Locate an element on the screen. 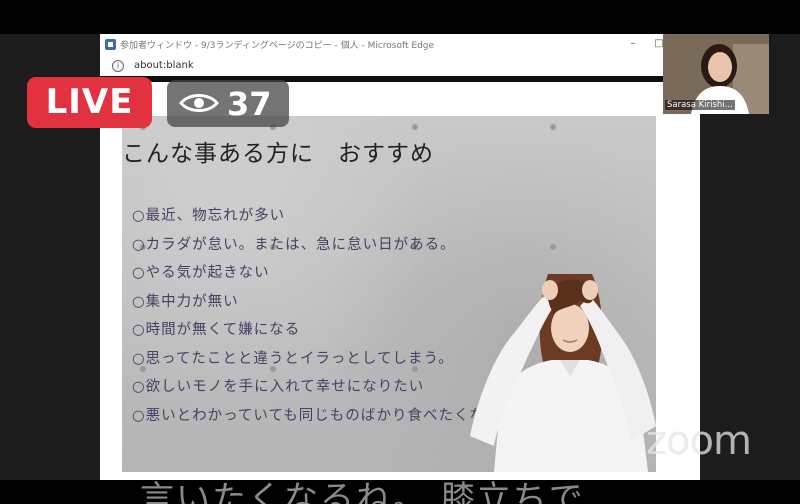 This screenshot has height=504, width=800. caption-text: 言いたくなるね。 膝立ちで is located at coordinates (362, 491).